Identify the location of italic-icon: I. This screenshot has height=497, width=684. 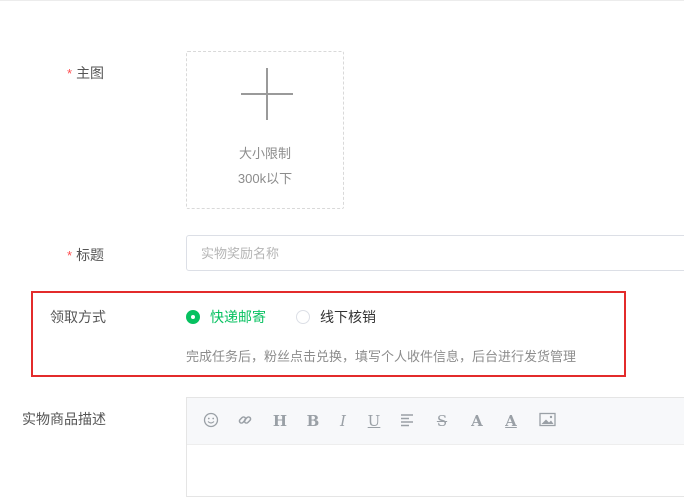
(343, 421).